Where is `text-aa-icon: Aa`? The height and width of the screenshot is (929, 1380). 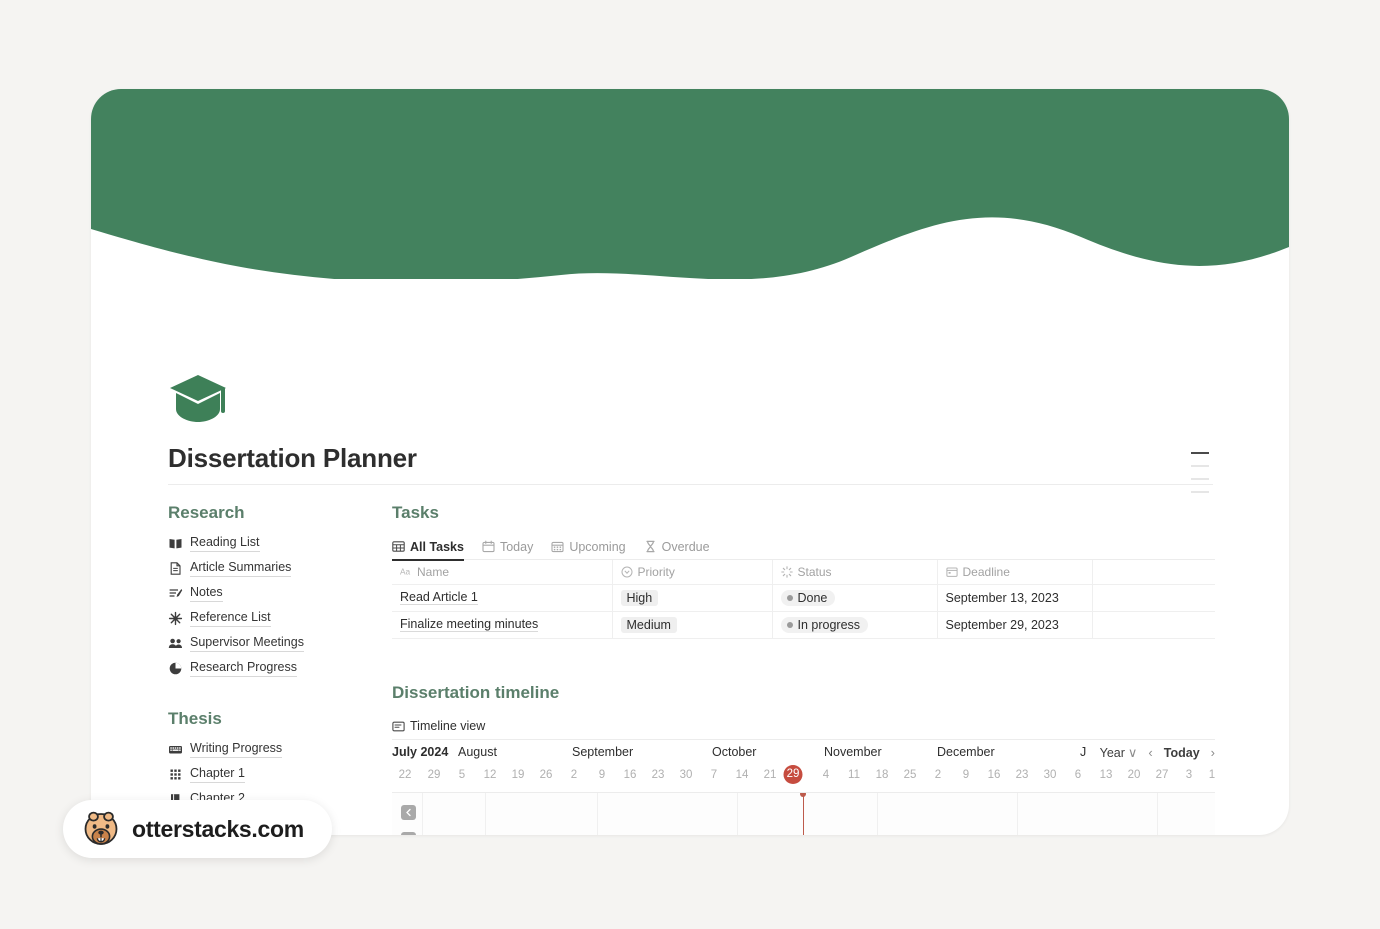
text-aa-icon: Aa is located at coordinates (406, 572).